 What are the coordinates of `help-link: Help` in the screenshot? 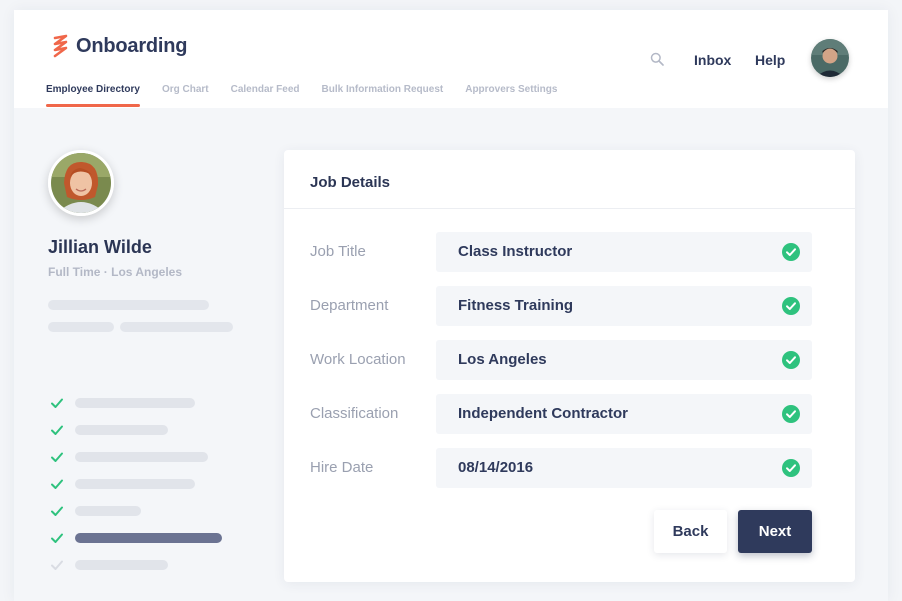 It's located at (770, 60).